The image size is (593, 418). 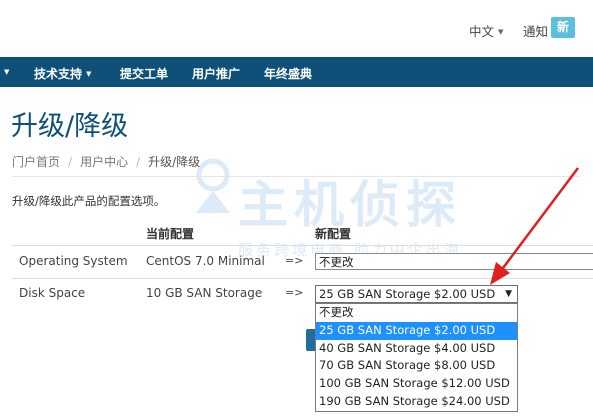 I want to click on breadcrumb: 门户首页 / 用户中心 / 升级/降级, so click(x=106, y=161).